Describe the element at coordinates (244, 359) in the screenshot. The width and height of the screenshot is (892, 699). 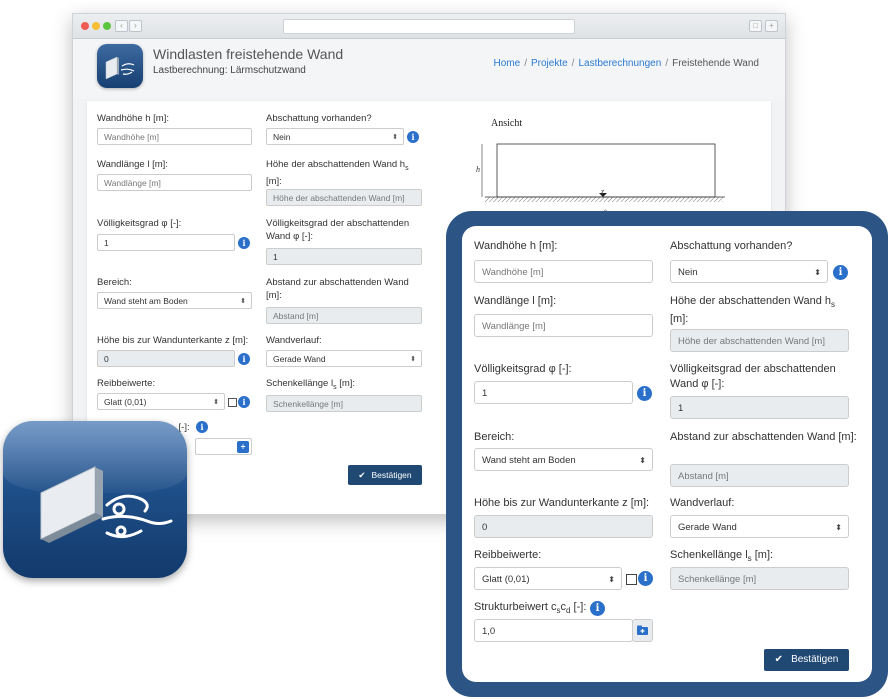
I see `bottom-edge-info-icon: i` at that location.